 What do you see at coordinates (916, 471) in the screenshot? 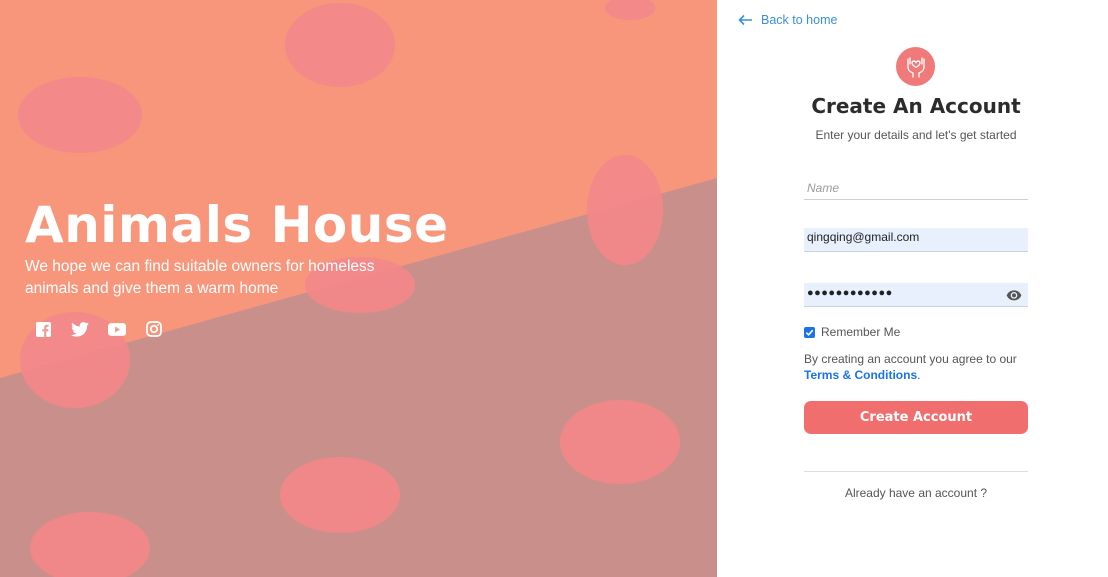
I see `divider` at bounding box center [916, 471].